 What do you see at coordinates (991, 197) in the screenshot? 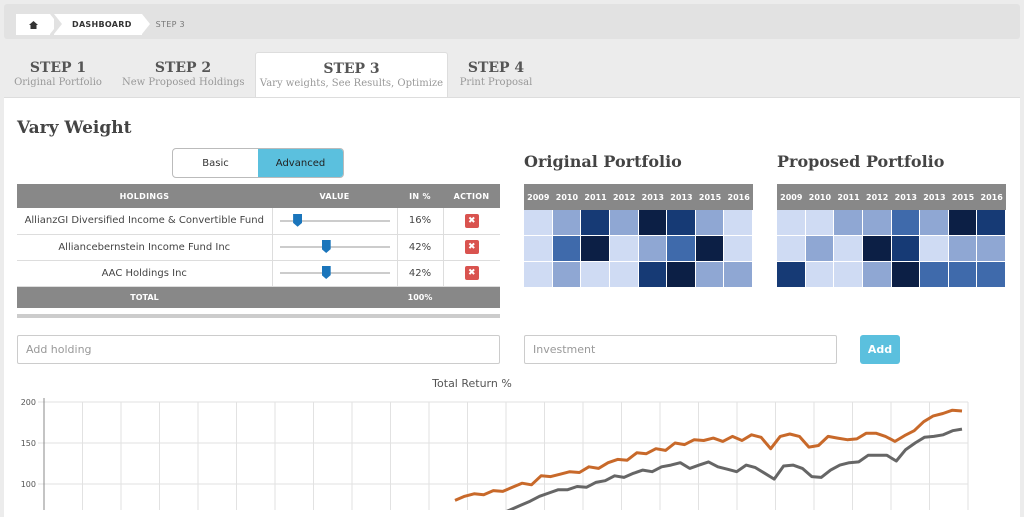
I see `year-label: 2016` at bounding box center [991, 197].